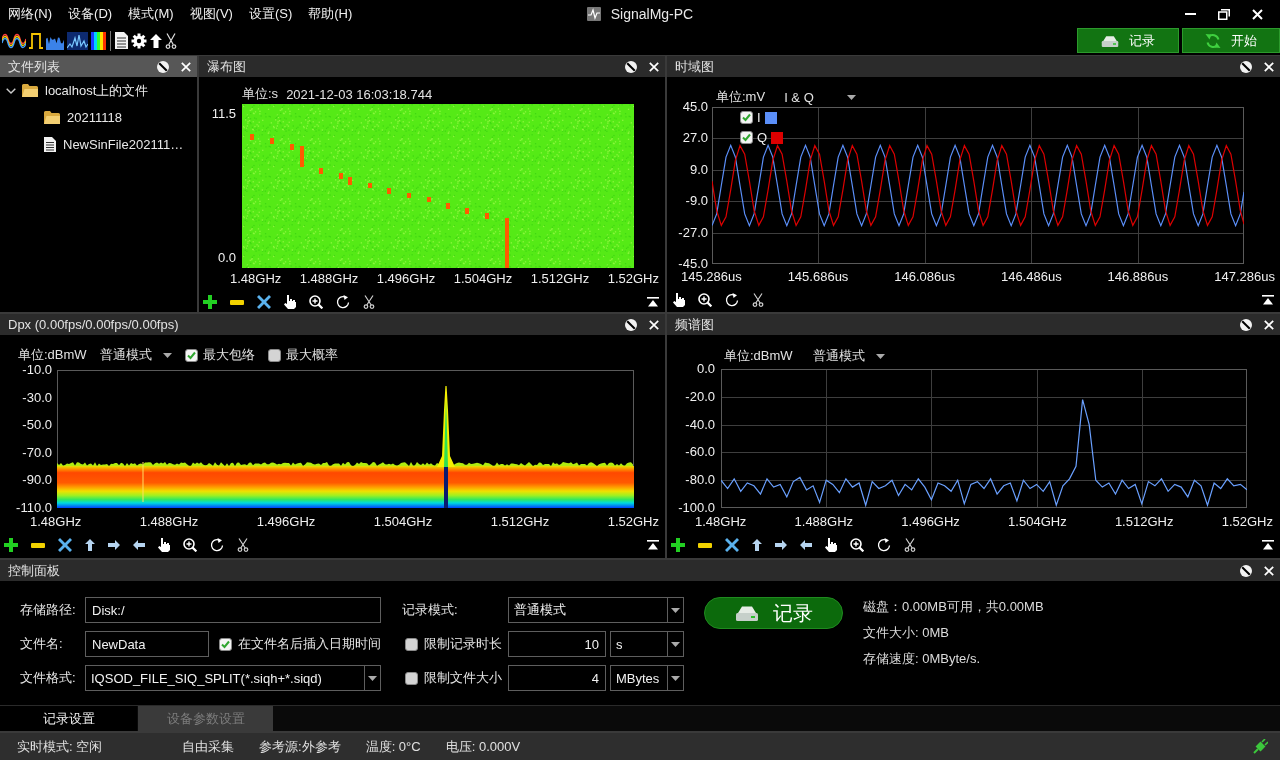 The height and width of the screenshot is (760, 1280). I want to click on tree-item: 20211118, so click(94, 117).